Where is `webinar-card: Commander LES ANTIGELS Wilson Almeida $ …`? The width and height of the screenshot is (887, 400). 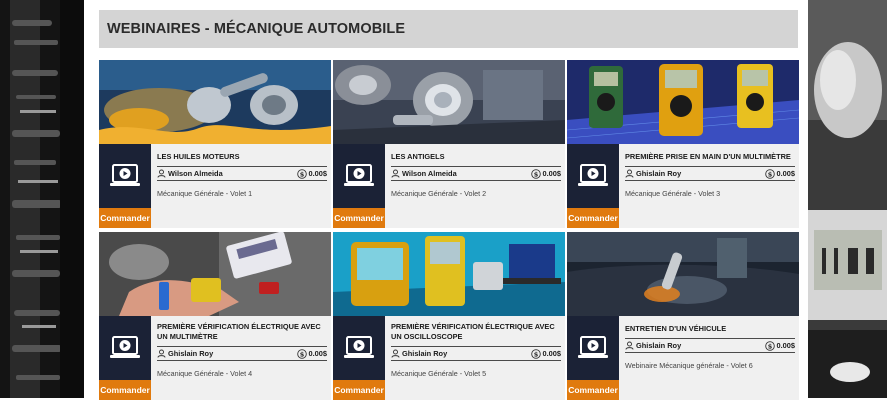
webinar-card: Commander LES ANTIGELS Wilson Almeida $ … is located at coordinates (449, 144).